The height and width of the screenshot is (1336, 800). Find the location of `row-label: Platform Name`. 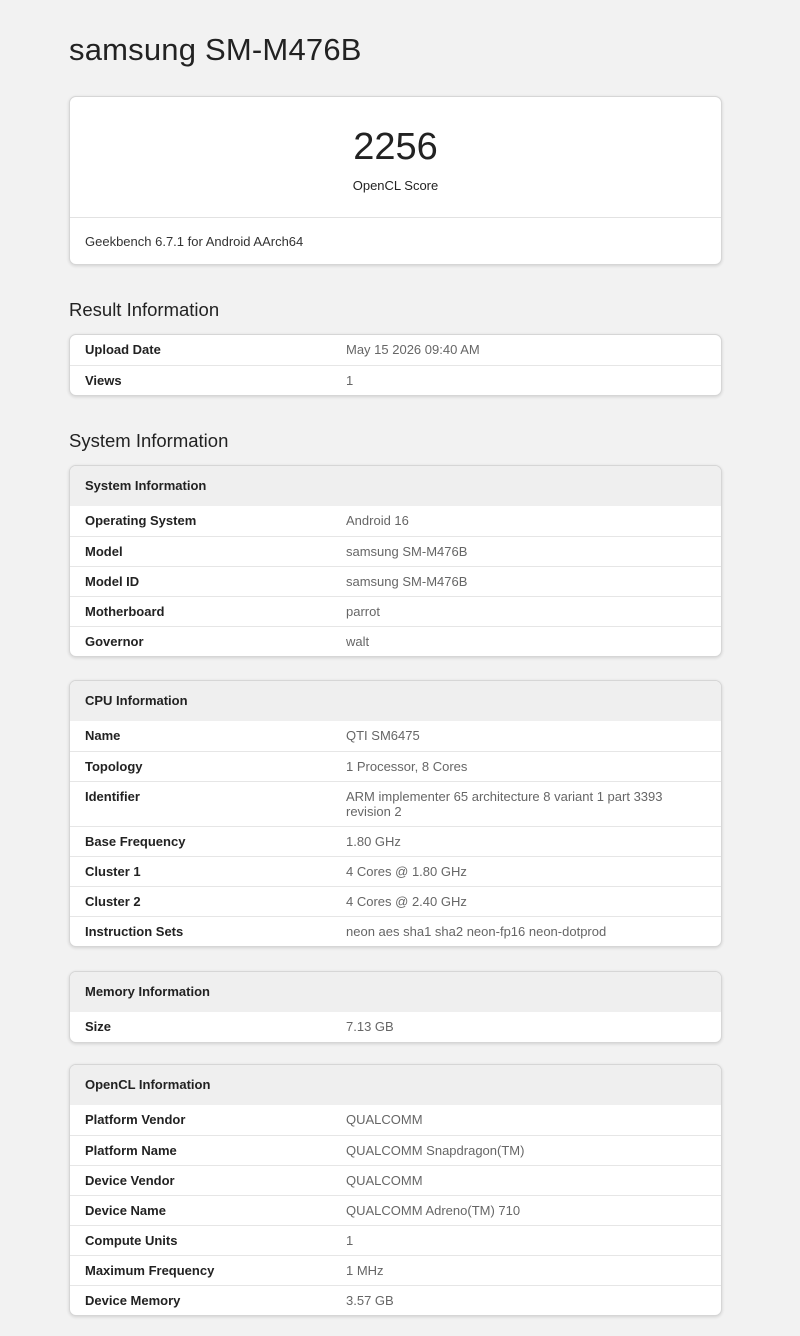

row-label: Platform Name is located at coordinates (131, 1150).